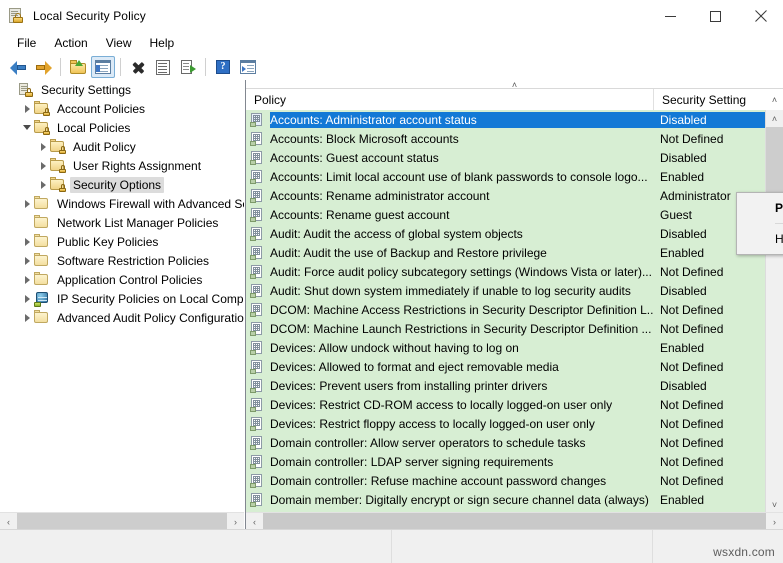  What do you see at coordinates (760, 239) in the screenshot?
I see `context-menu-item-help: Help` at bounding box center [760, 239].